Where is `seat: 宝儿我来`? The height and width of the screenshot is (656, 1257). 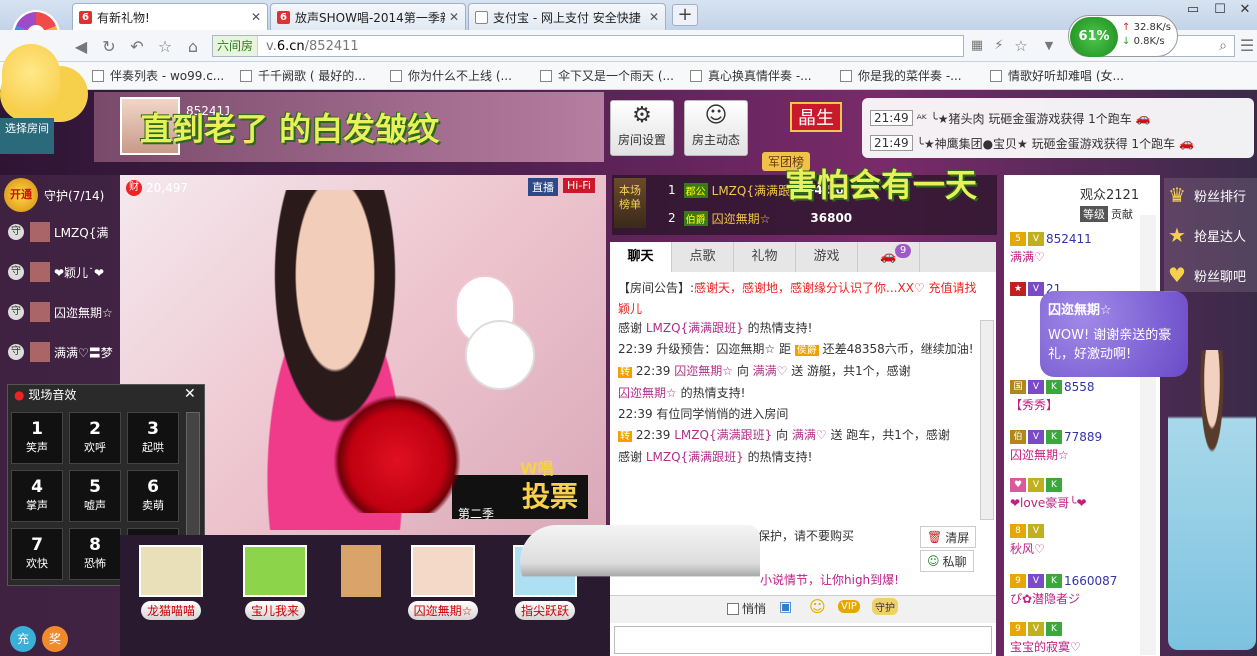 seat: 宝儿我来 is located at coordinates (275, 585).